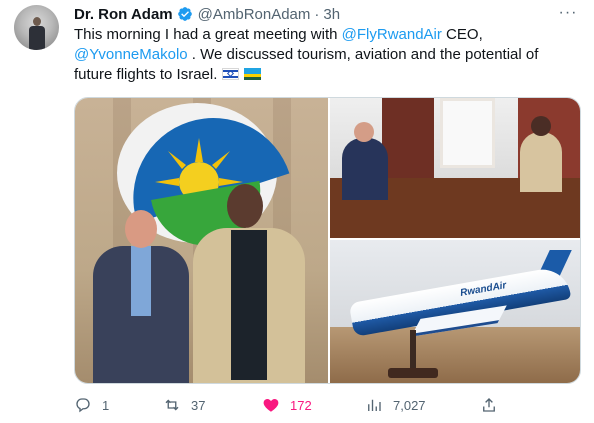 Image resolution: width=594 pixels, height=423 pixels. Describe the element at coordinates (413, 373) in the screenshot. I see `model-base` at that location.